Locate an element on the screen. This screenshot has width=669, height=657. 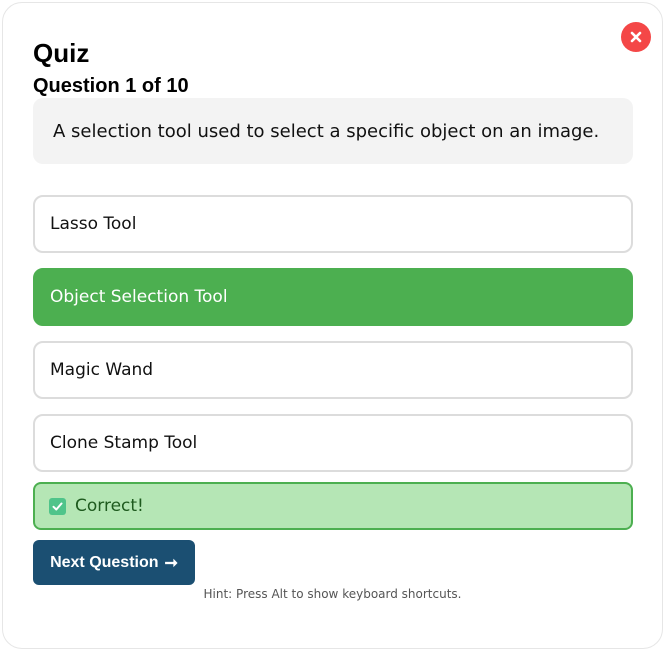
next-question-button: Next Question ➞ is located at coordinates (114, 562).